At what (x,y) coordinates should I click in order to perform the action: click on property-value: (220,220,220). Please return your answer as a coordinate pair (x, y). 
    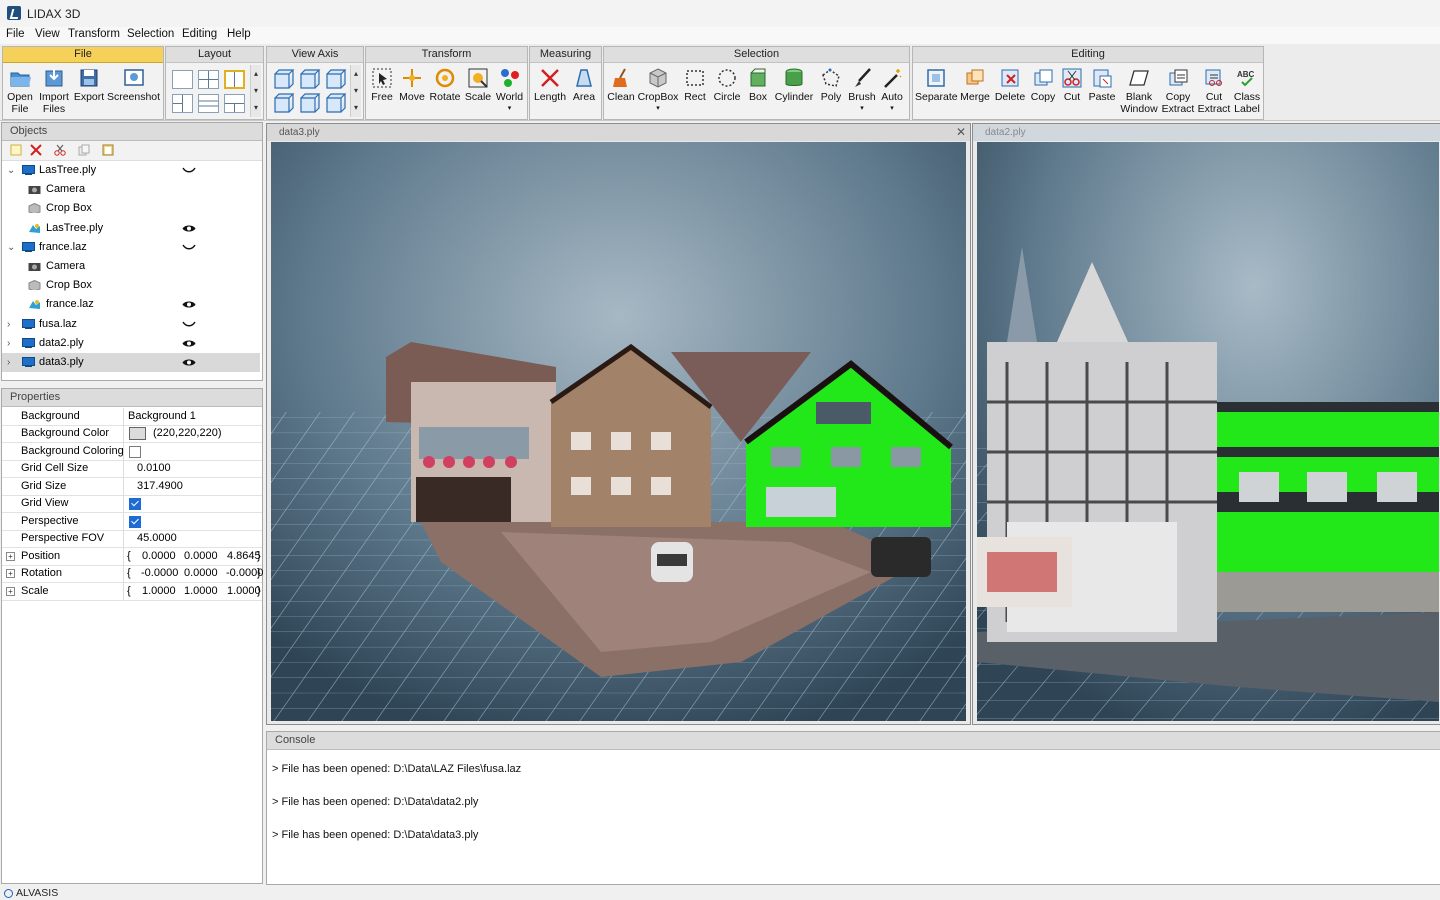
    Looking at the image, I should click on (187, 433).